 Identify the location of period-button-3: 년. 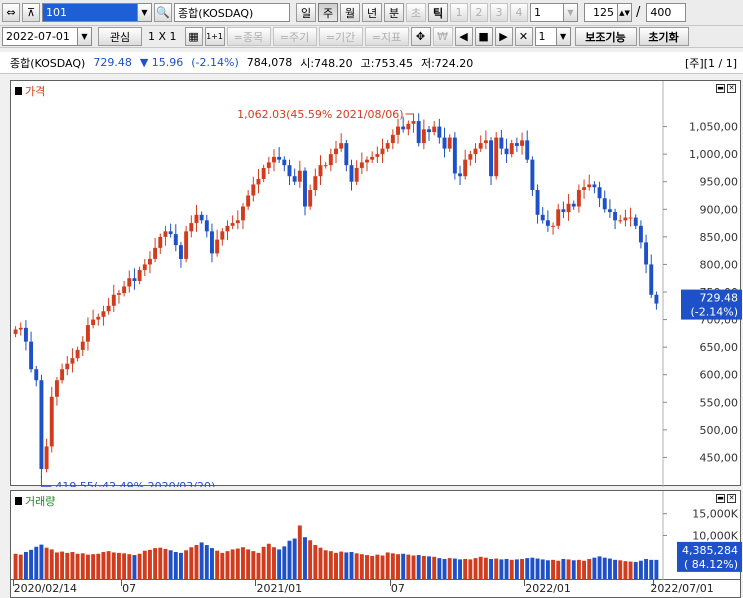
(372, 12).